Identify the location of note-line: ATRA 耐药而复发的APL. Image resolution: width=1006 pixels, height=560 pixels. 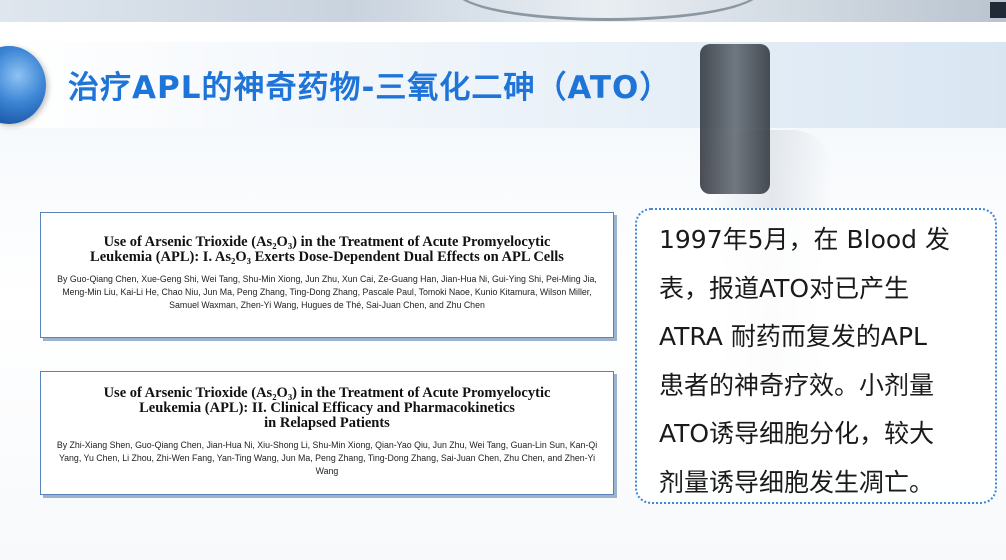
(793, 336).